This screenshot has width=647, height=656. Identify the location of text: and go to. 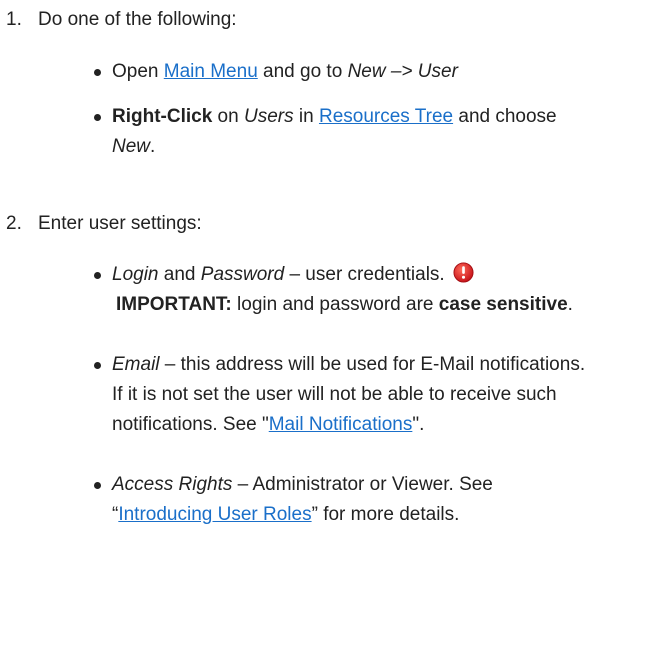
(302, 71).